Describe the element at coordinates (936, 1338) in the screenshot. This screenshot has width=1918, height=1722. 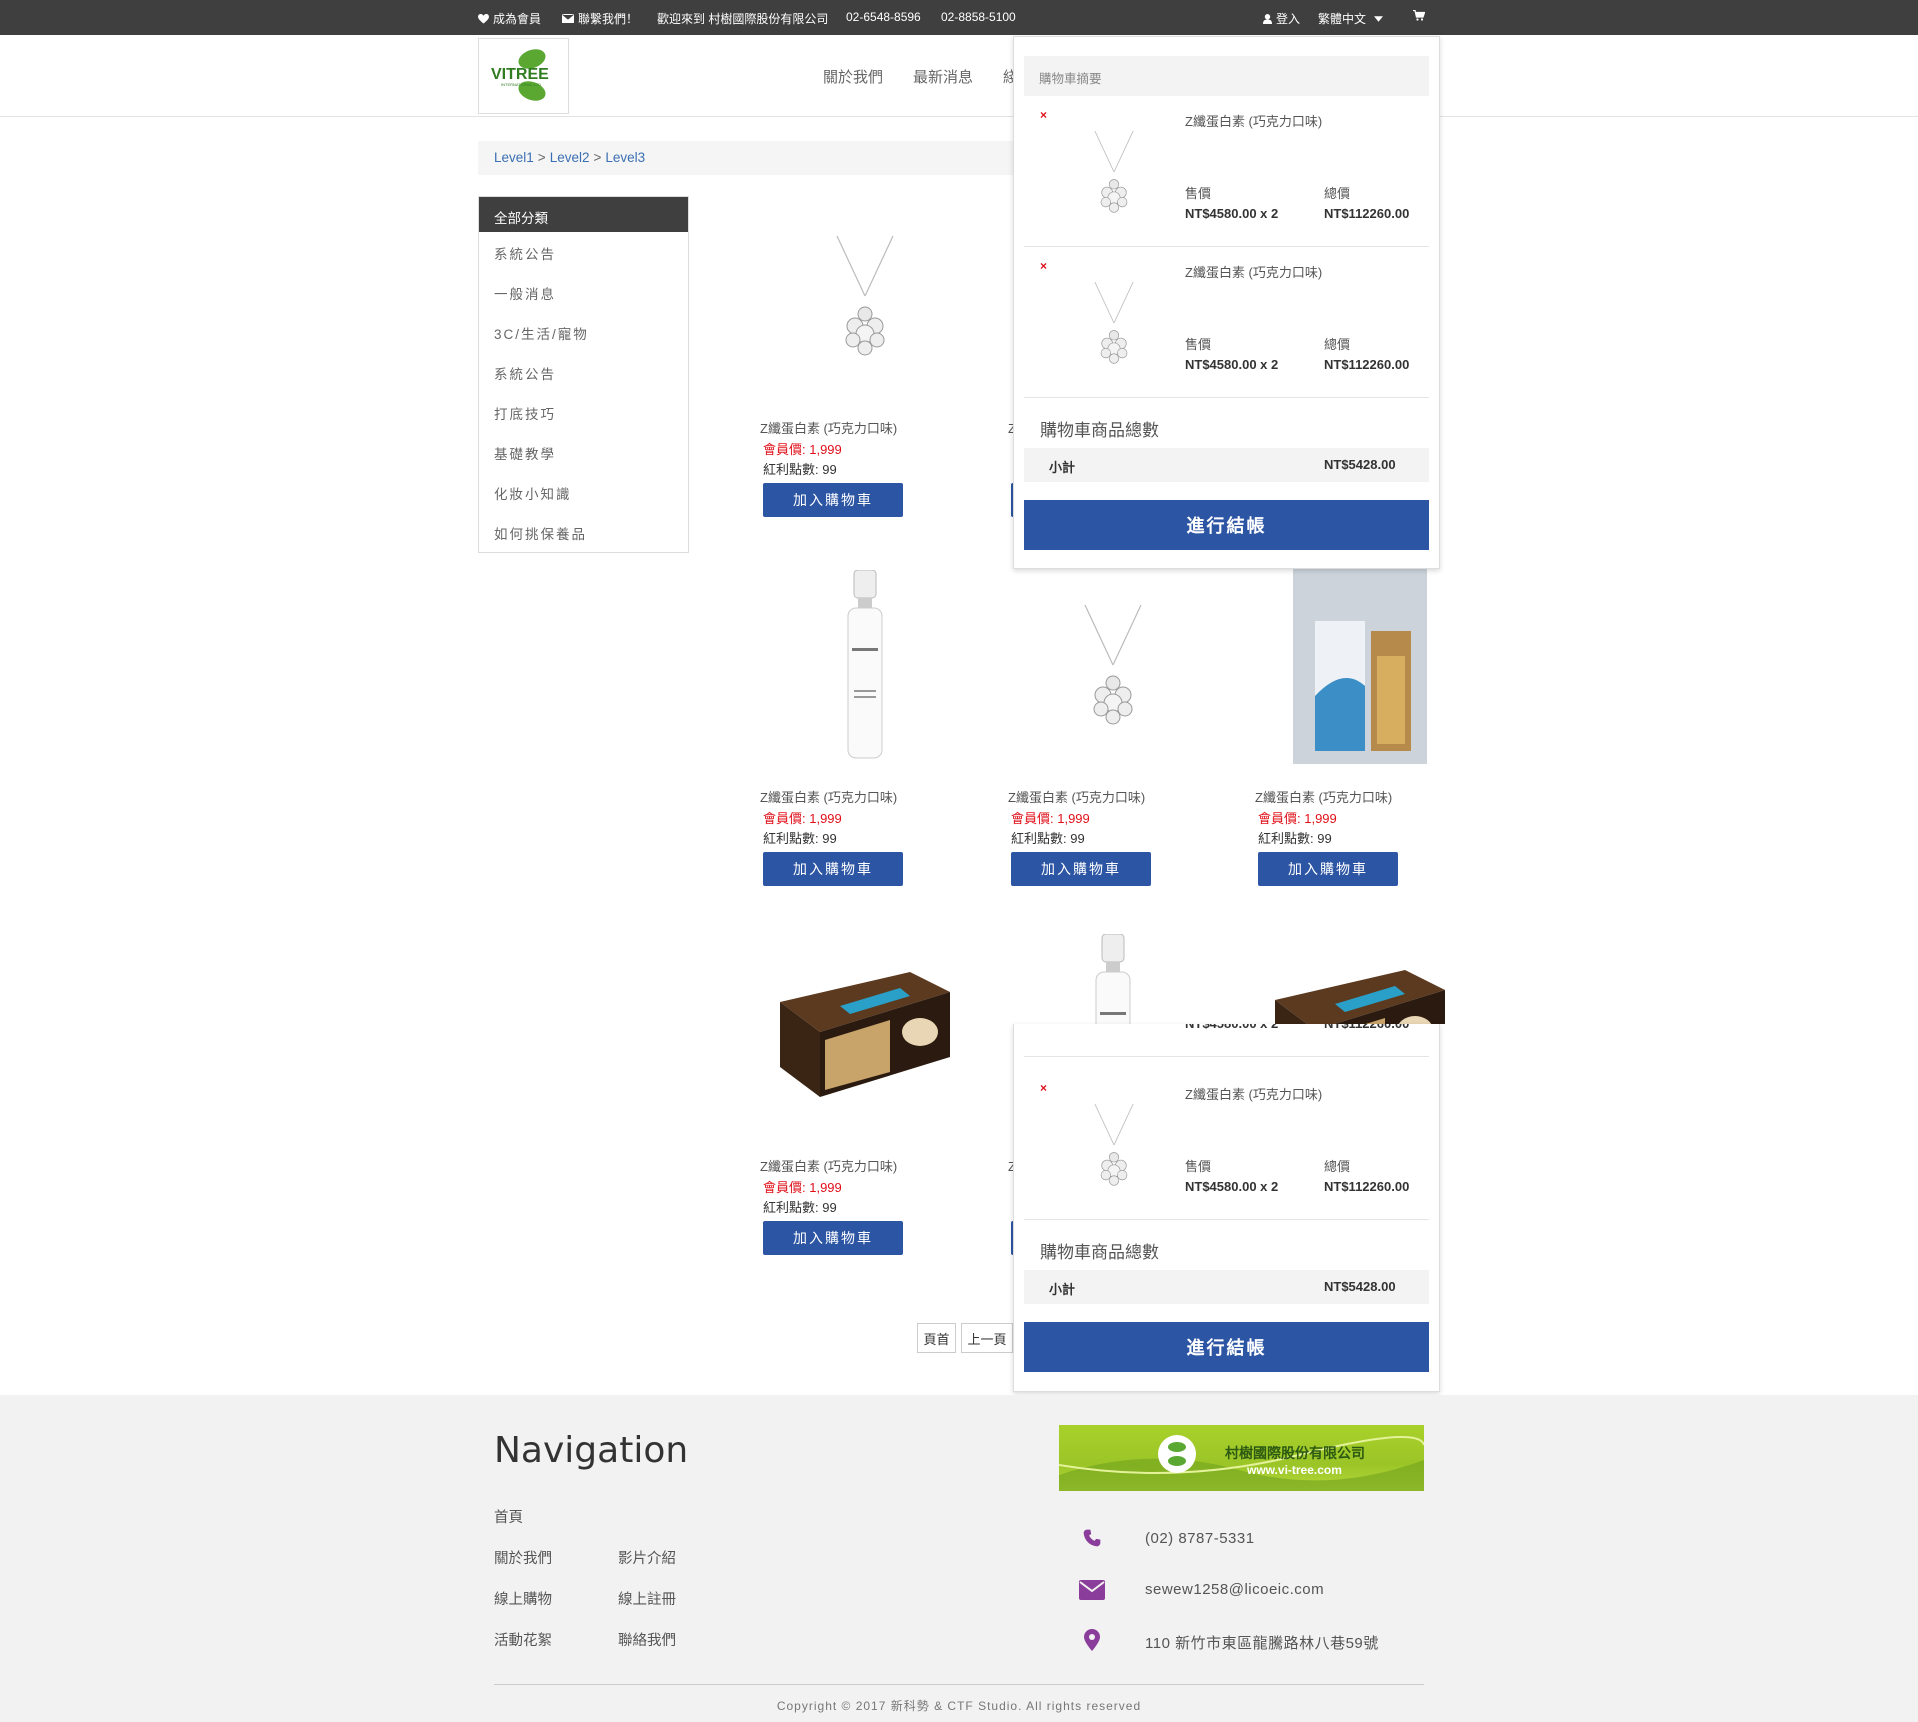
I see `pager-first: 頁首` at that location.